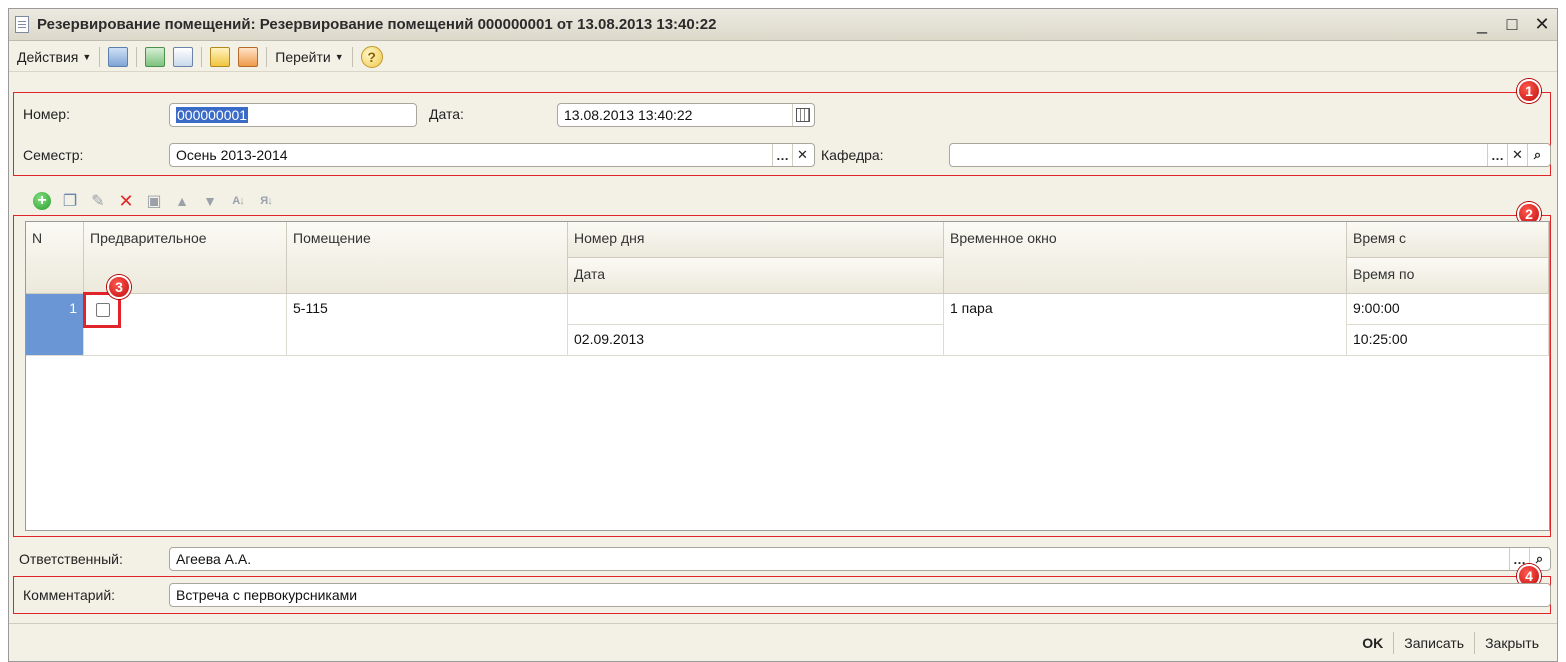  I want to click on help-icon: ?, so click(371, 56).